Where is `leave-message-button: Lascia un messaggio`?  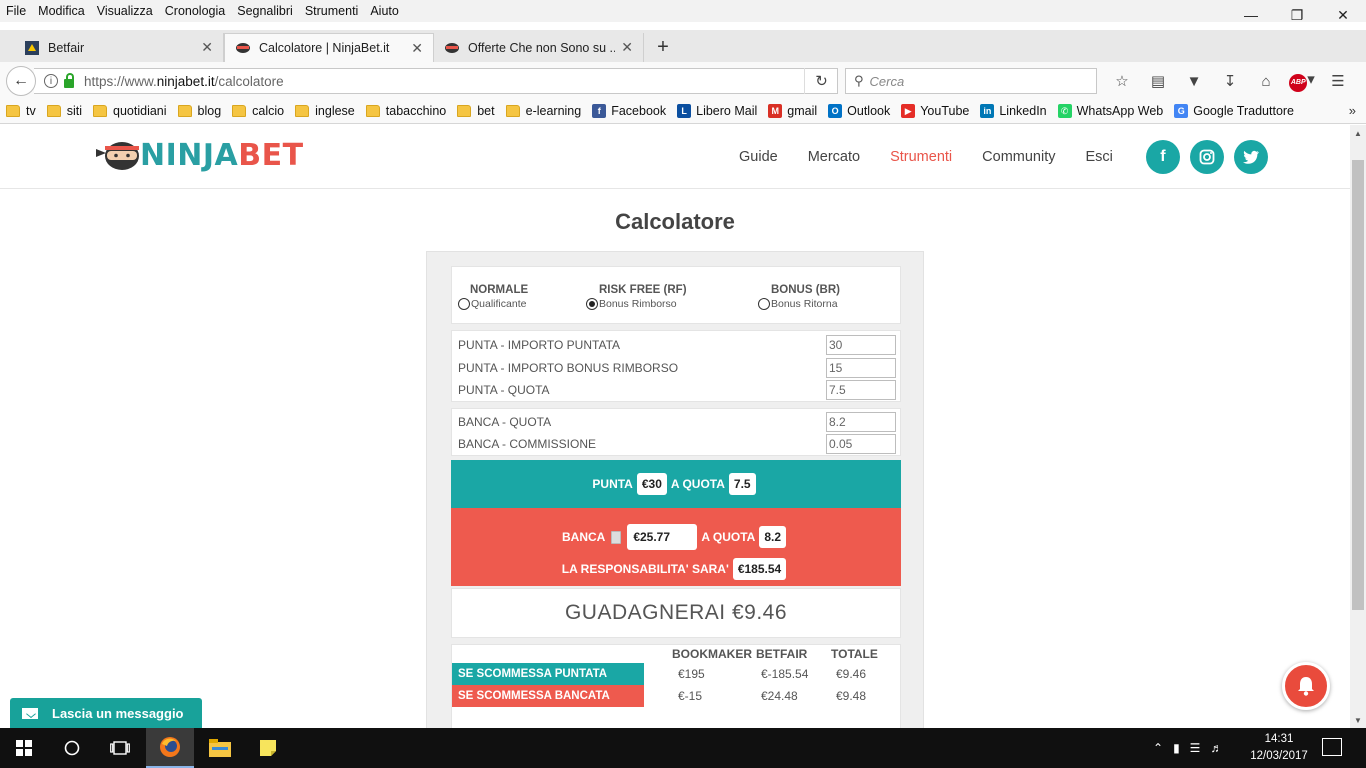 leave-message-button: Lascia un messaggio is located at coordinates (106, 713).